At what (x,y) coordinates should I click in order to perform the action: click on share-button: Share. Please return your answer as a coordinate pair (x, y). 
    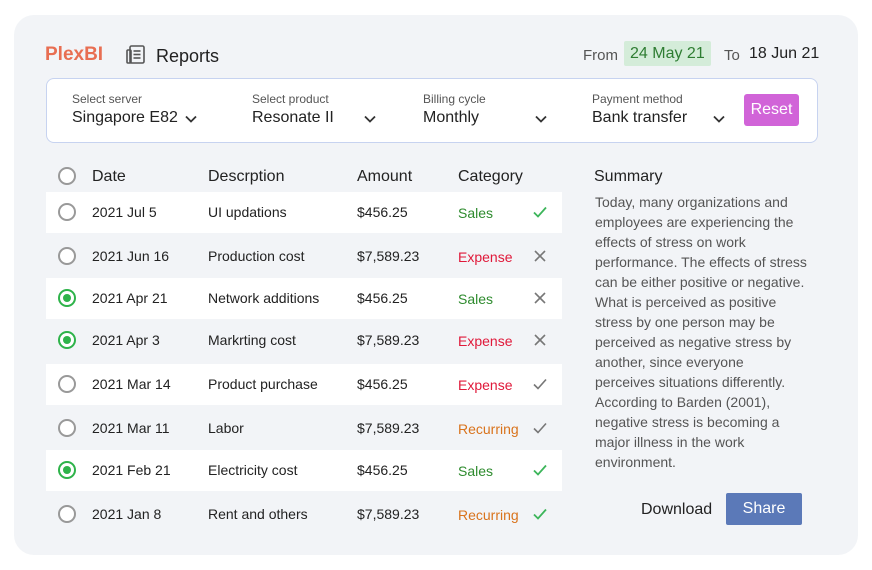
    Looking at the image, I should click on (764, 509).